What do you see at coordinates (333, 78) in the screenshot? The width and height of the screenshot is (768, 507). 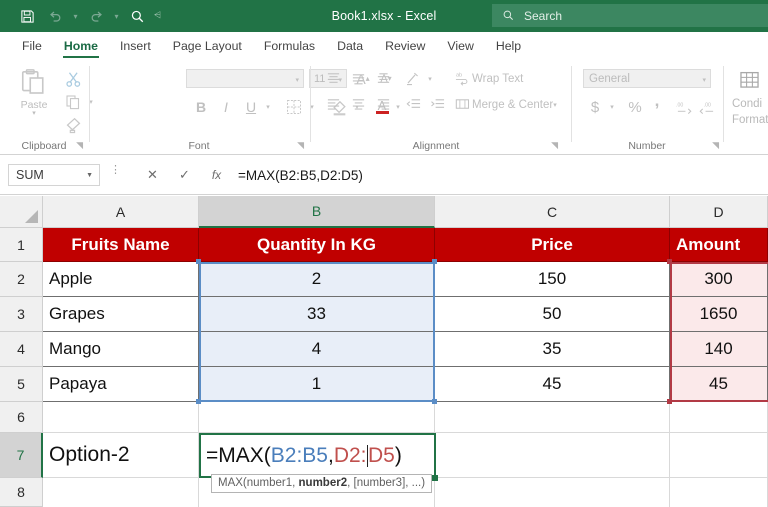 I see `align-top-icon` at bounding box center [333, 78].